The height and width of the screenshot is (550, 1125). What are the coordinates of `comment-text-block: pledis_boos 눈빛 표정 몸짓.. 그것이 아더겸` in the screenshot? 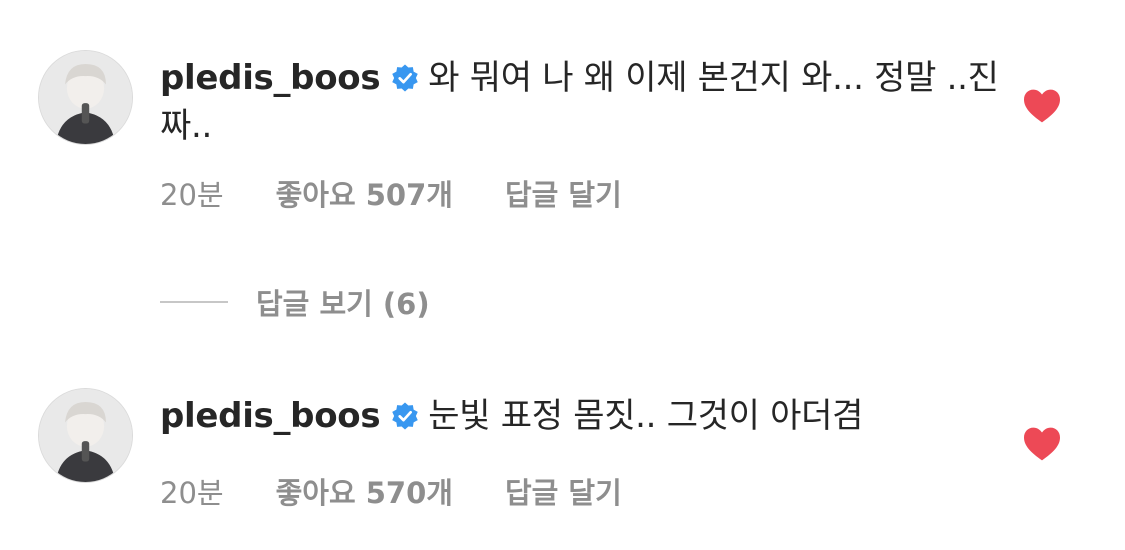 It's located at (580, 416).